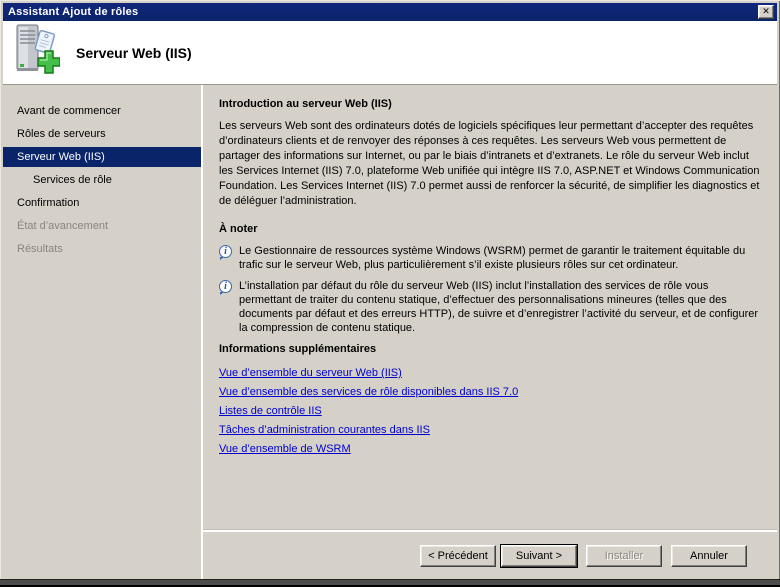  Describe the element at coordinates (298, 349) in the screenshot. I see `links-heading: Informations supplémentaires` at that location.